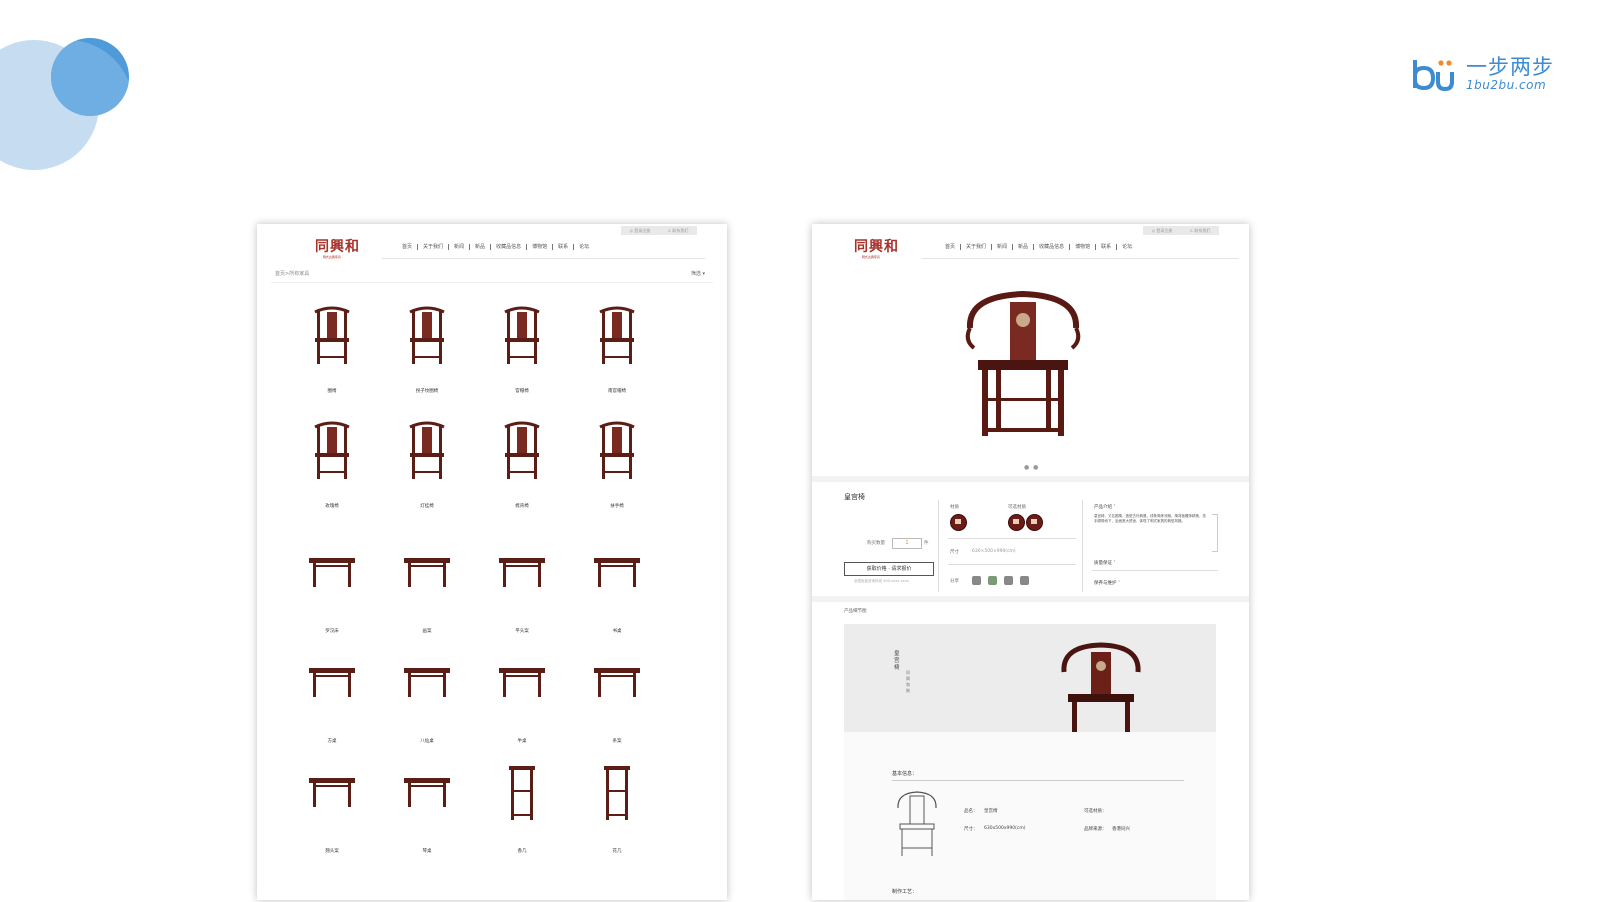 This screenshot has width=1600, height=902. I want to click on top-utility-bar: ◎ 登录注册 ♙ 联系我们, so click(1181, 230).